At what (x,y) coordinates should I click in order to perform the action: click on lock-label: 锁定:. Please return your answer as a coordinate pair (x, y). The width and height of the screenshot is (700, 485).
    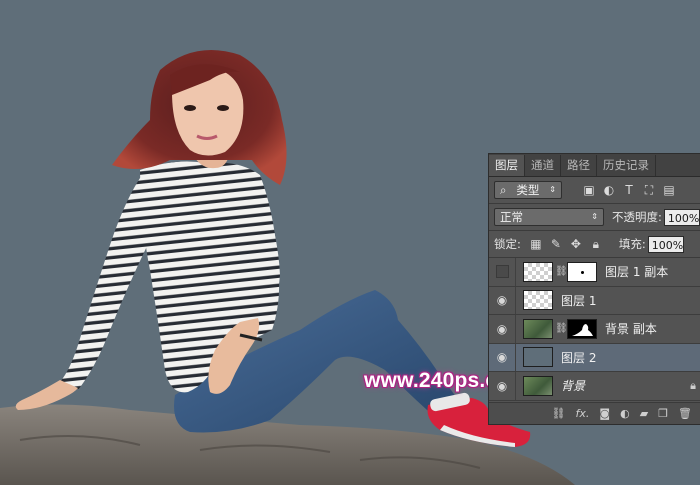
    Looking at the image, I should click on (507, 244).